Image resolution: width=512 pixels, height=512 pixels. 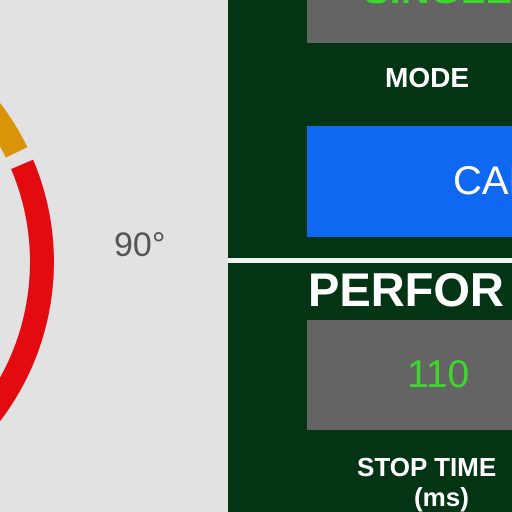 I want to click on gauge-arc-red, so click(x=27, y=290).